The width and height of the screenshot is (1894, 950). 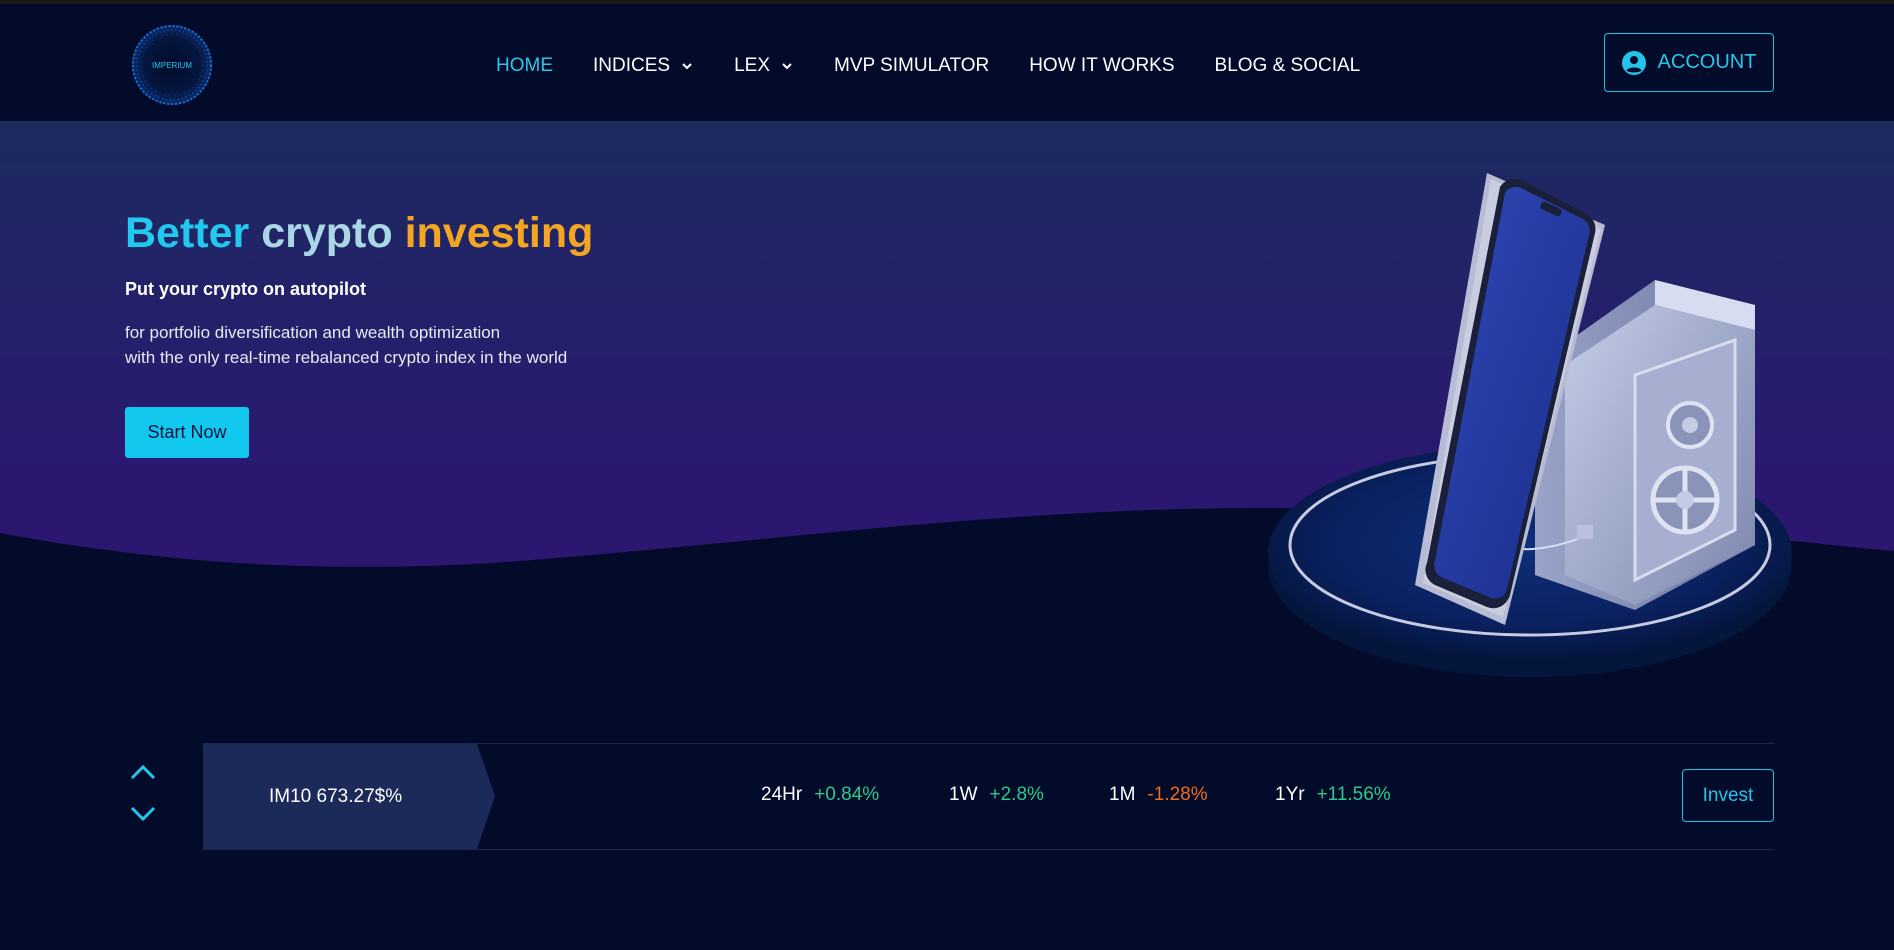 What do you see at coordinates (143, 814) in the screenshot?
I see `arrow-down-icon` at bounding box center [143, 814].